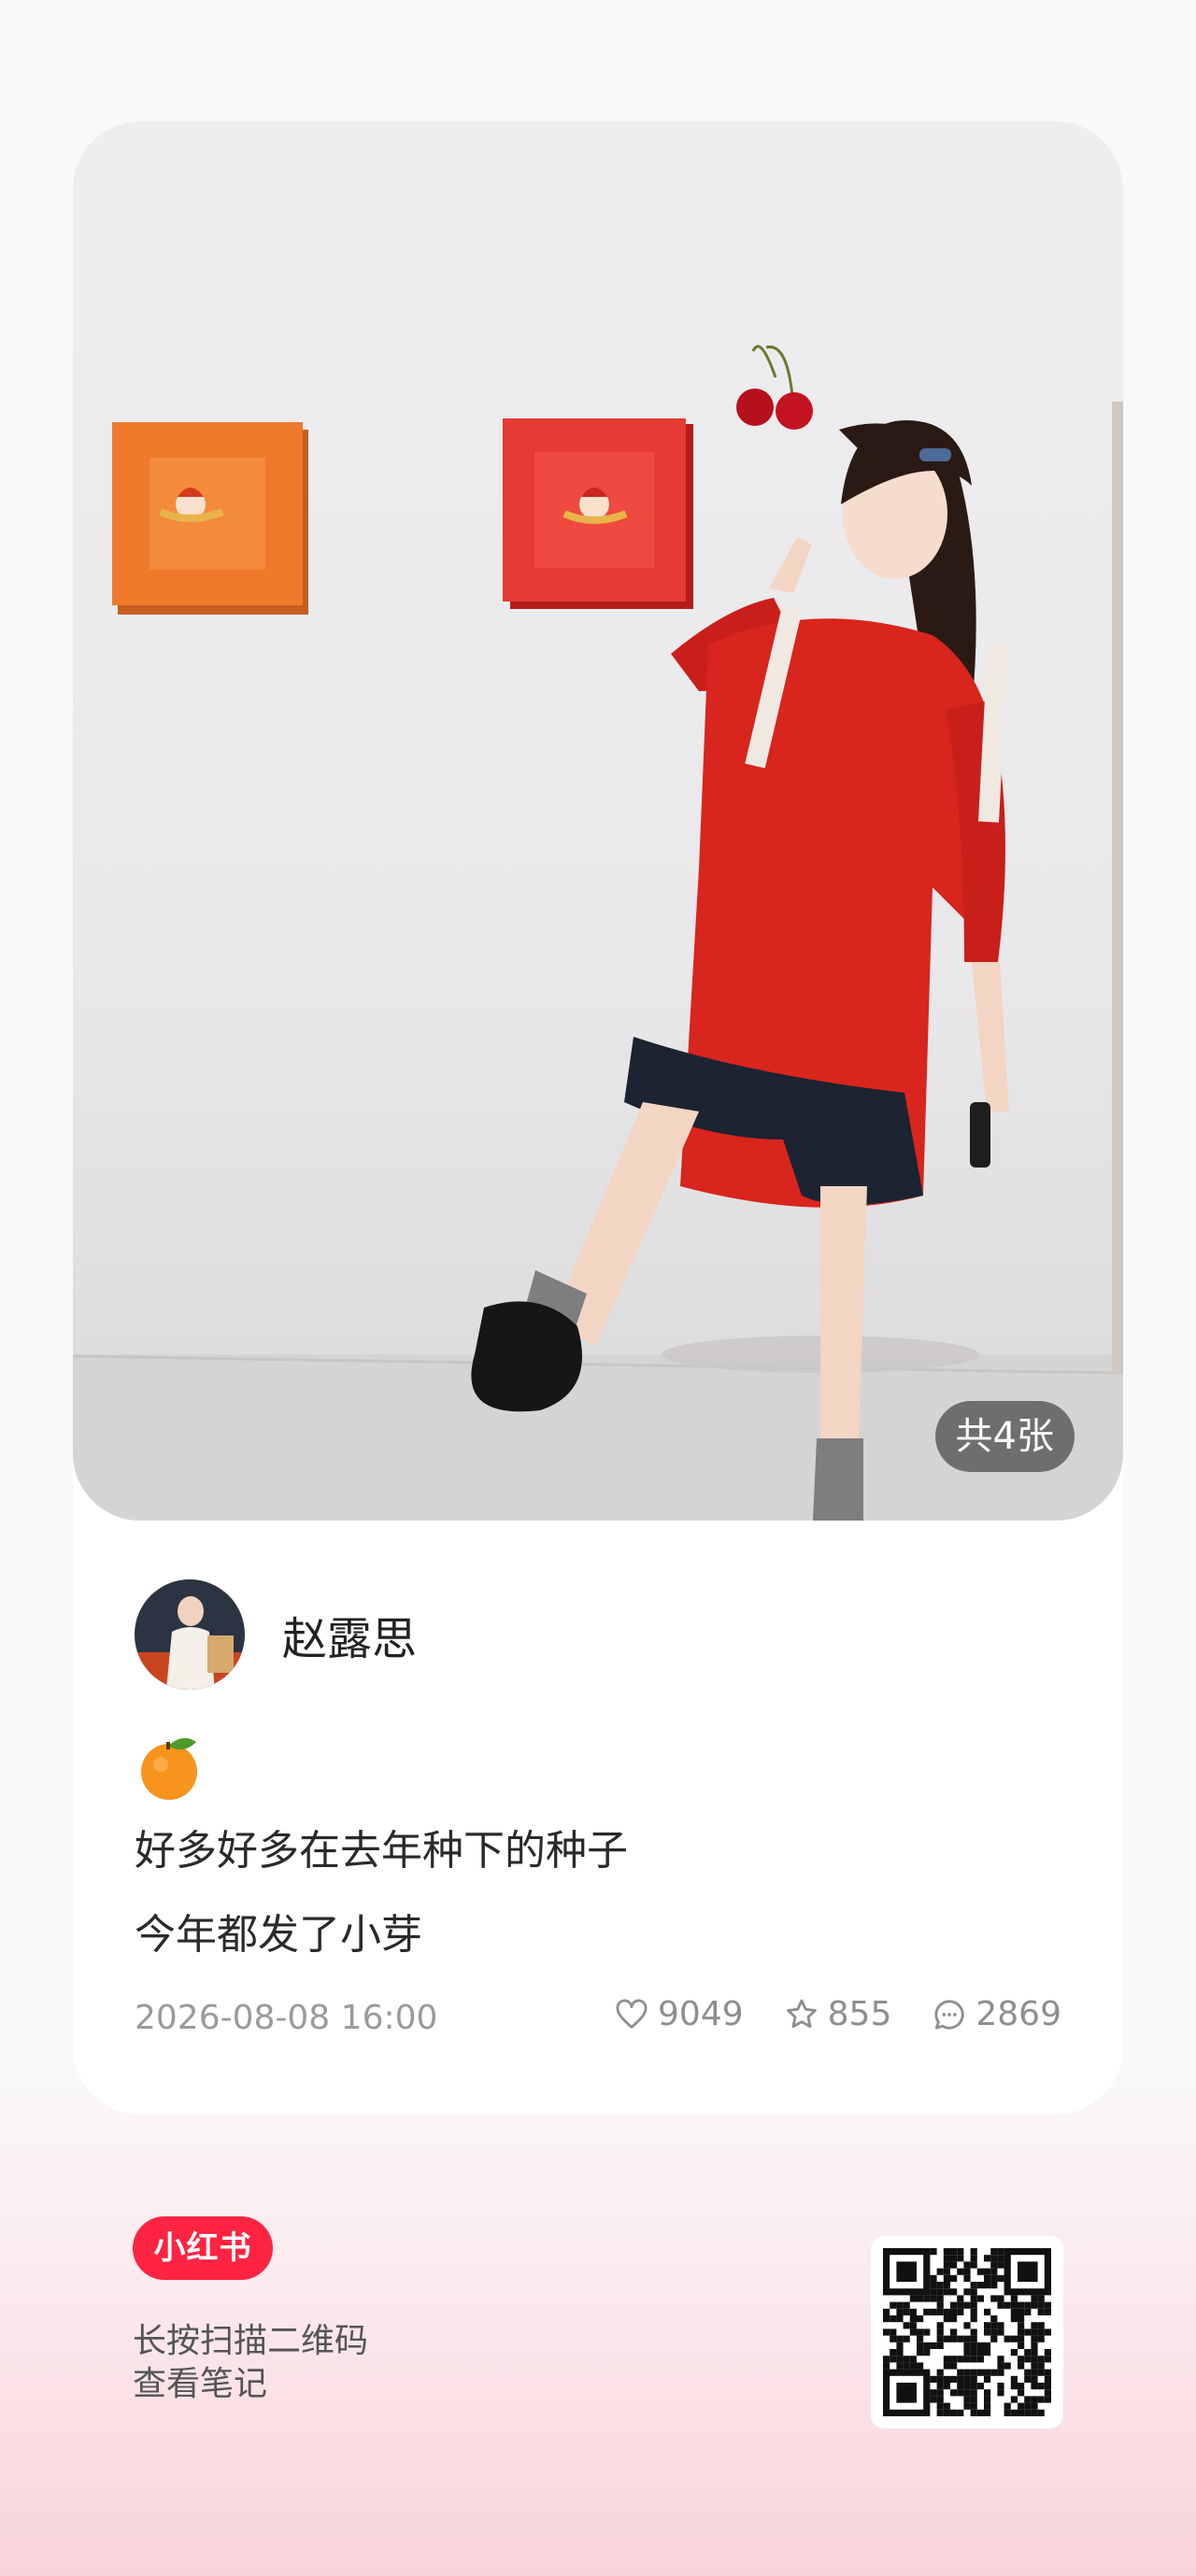 The height and width of the screenshot is (2576, 1196). Describe the element at coordinates (278, 1935) in the screenshot. I see `note-text-line: 今年都发了小芽` at that location.